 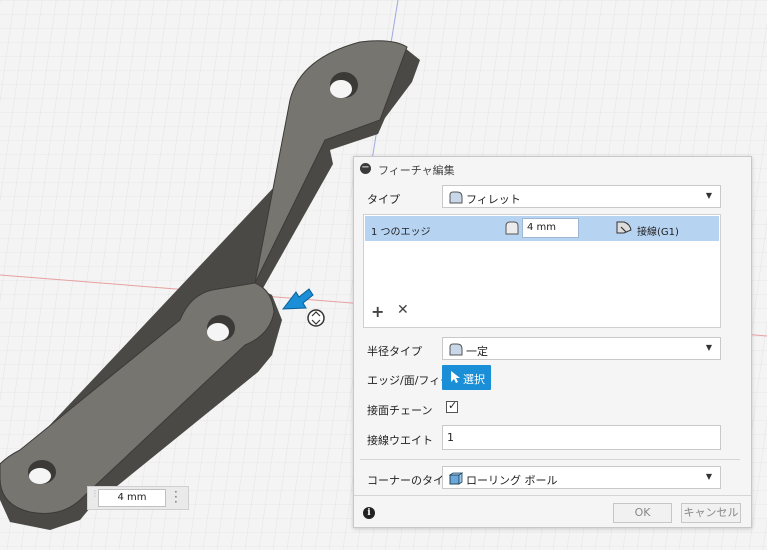 What do you see at coordinates (542, 271) in the screenshot?
I see `edge-selection-list: 1 つのエッジ 4 mm 接線(G1) + ✕` at bounding box center [542, 271].